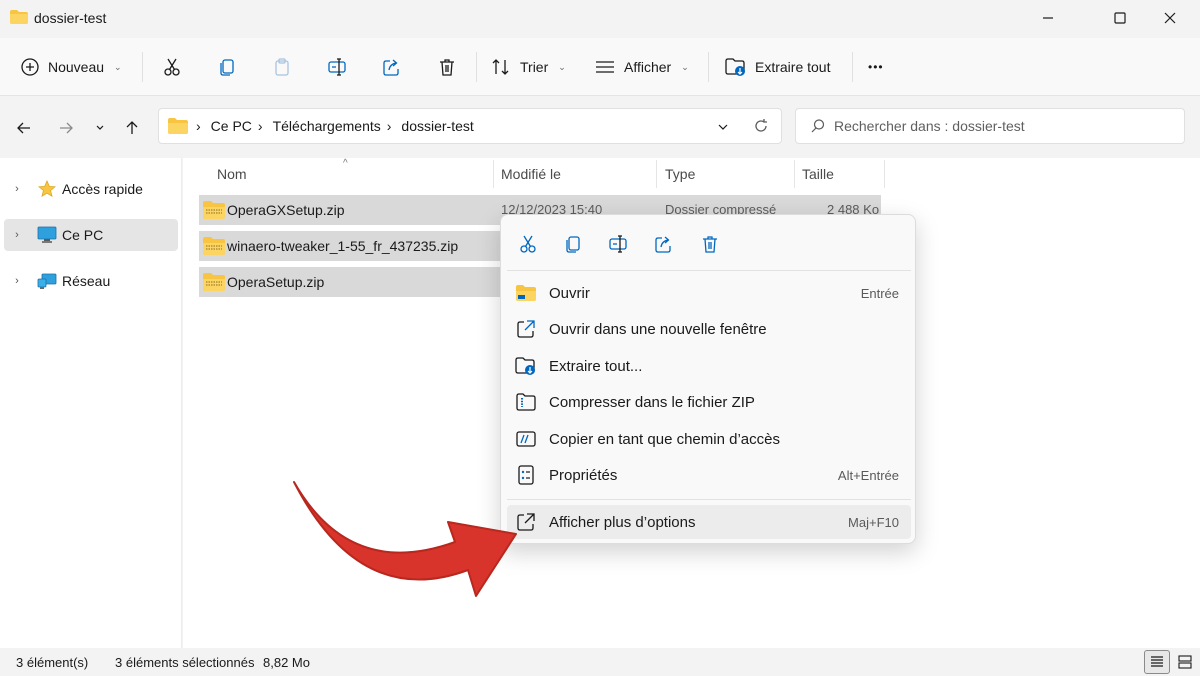  I want to click on nav-item-network: › Réseau, so click(91, 281).